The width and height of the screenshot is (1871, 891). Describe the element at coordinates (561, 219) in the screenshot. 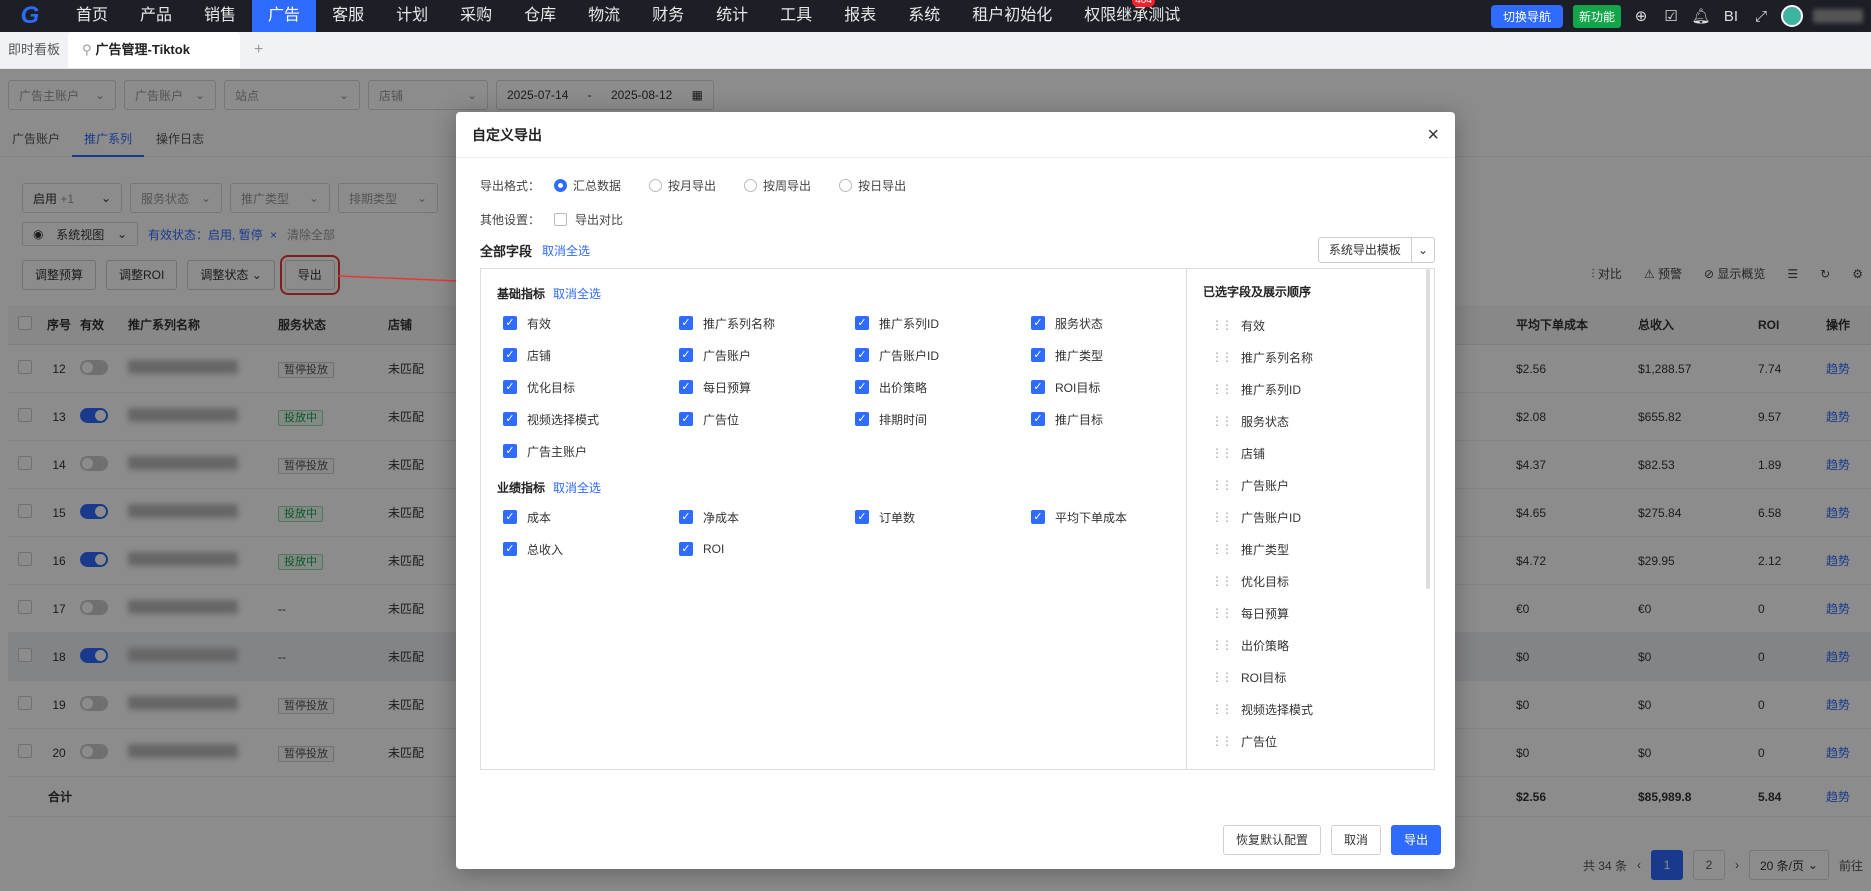

I see `export-compare-checkbox` at that location.